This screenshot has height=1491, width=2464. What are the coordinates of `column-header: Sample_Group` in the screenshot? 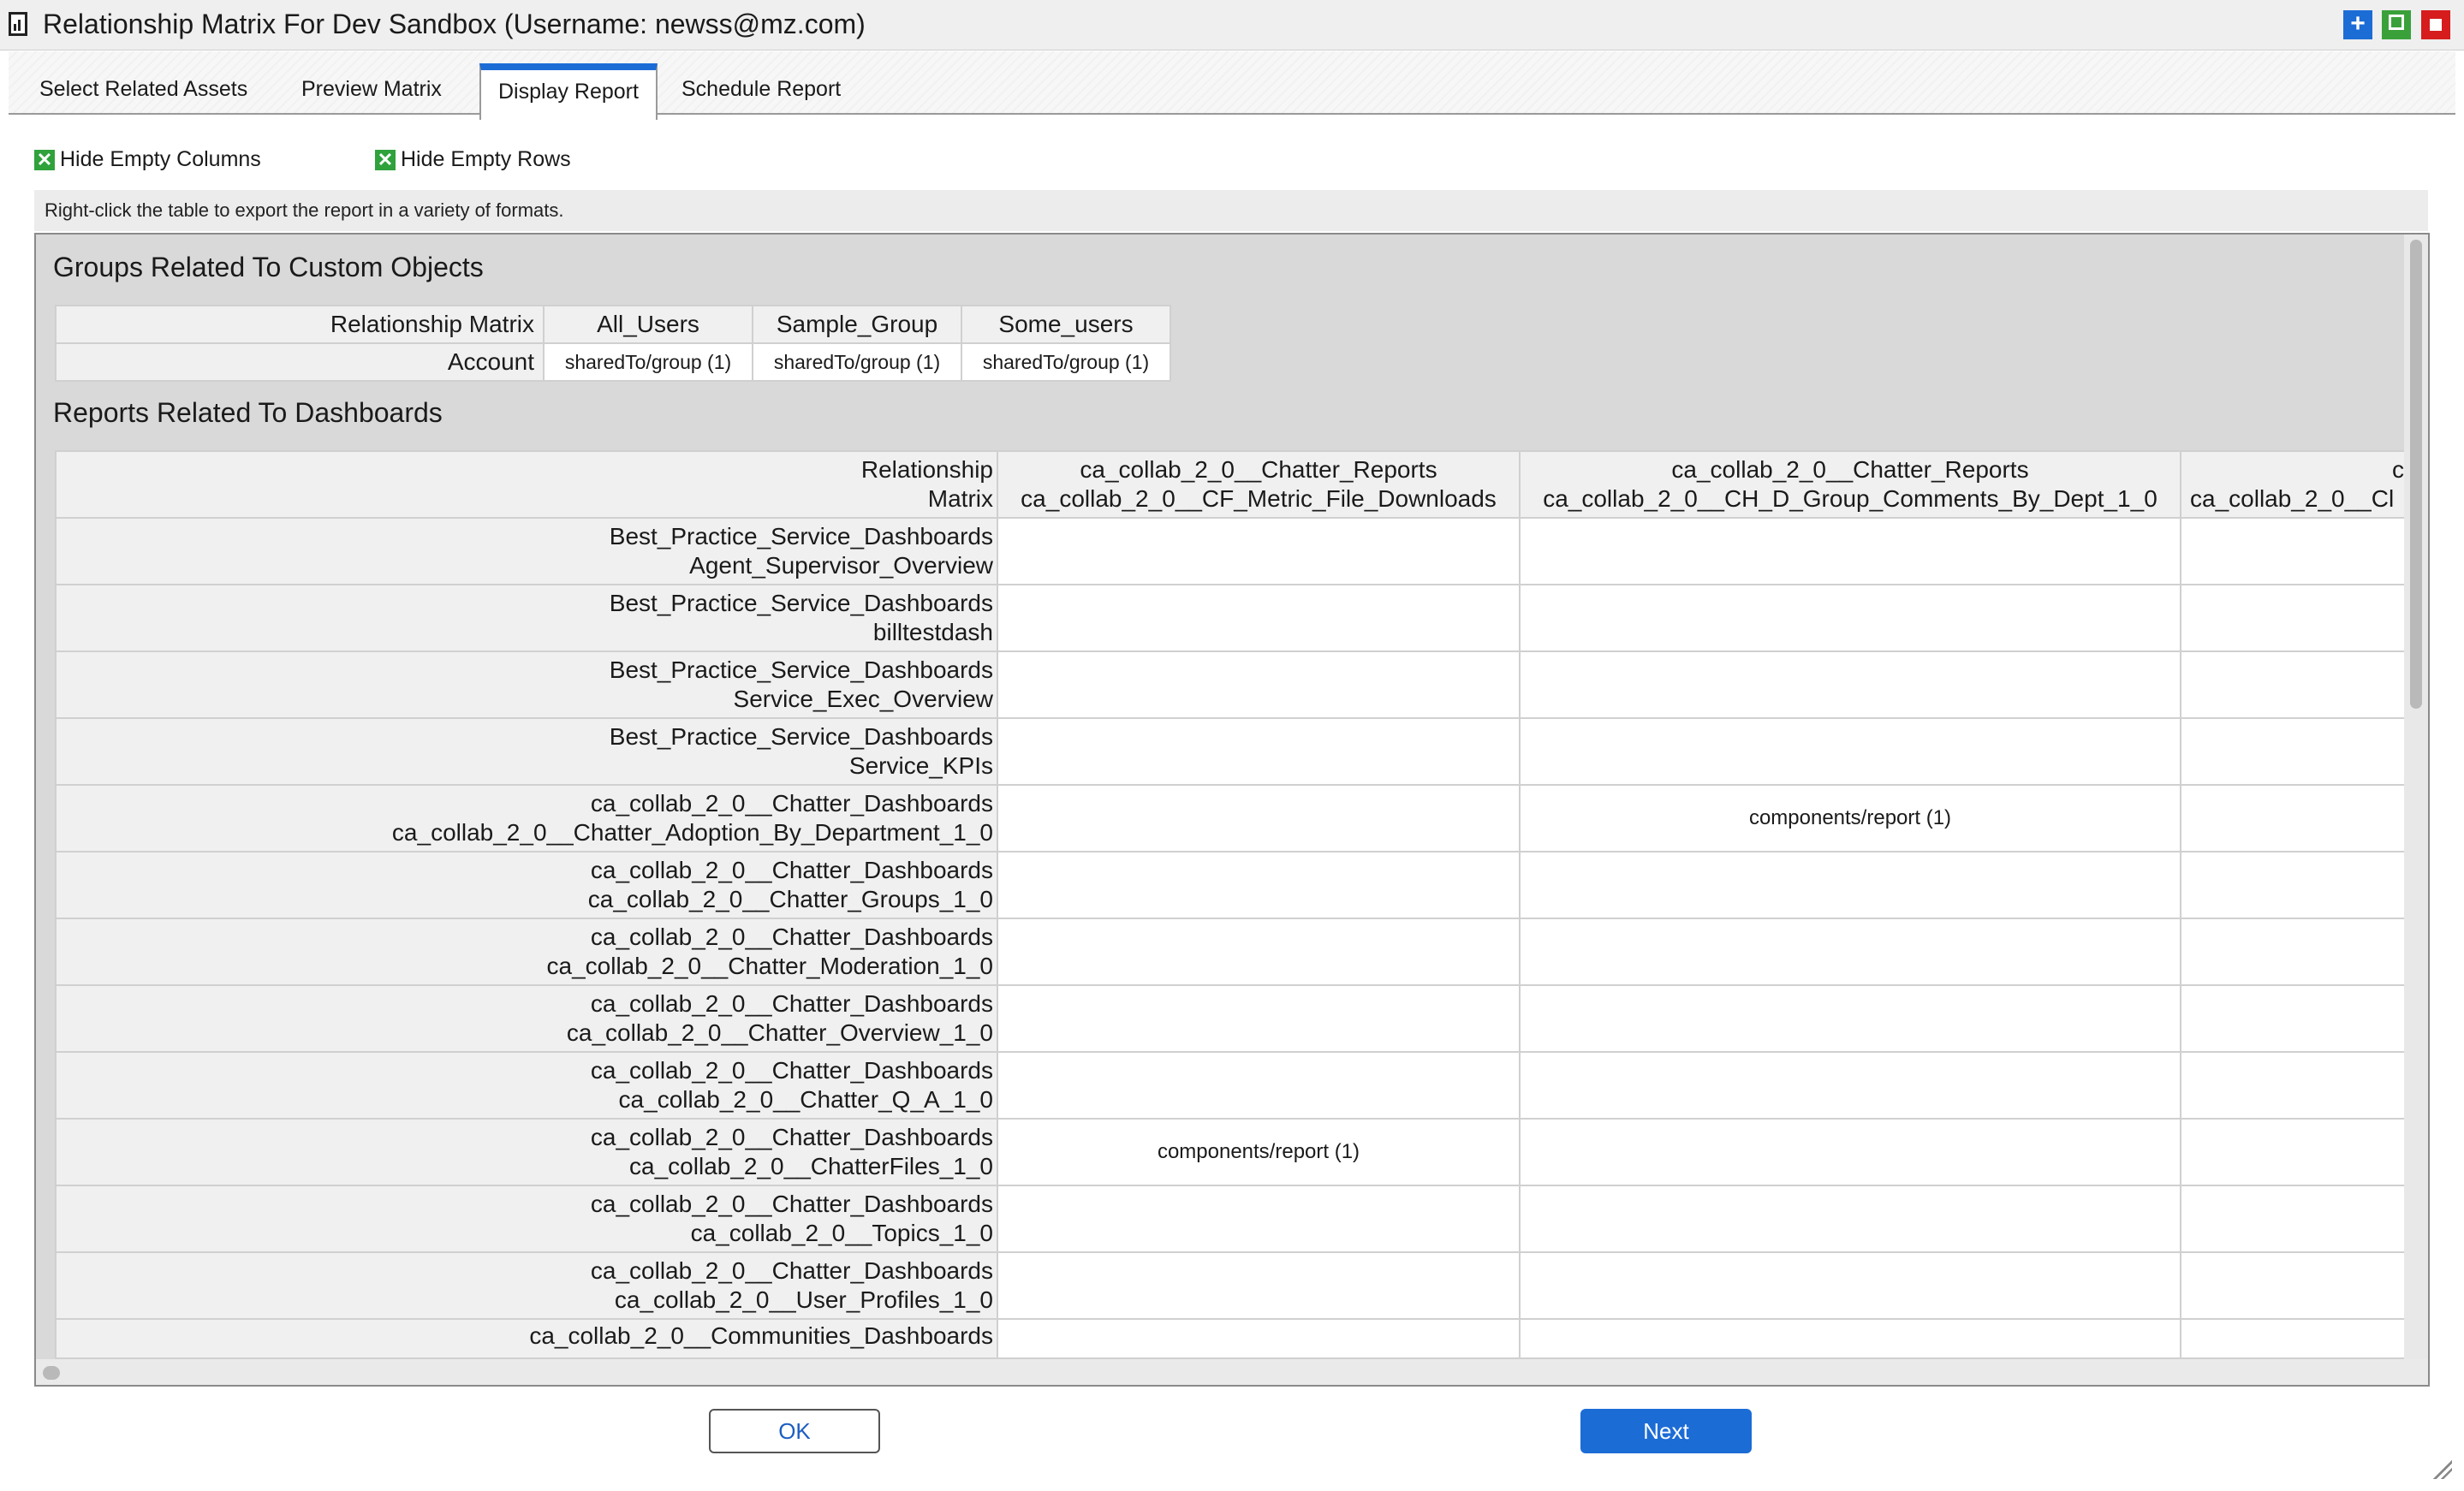 It's located at (857, 324).